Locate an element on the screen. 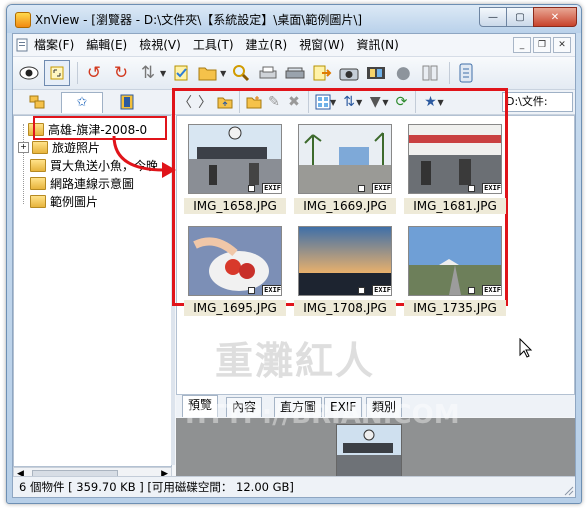  thumbnail-item: EXIF IMG_1708.JPG is located at coordinates (345, 274).